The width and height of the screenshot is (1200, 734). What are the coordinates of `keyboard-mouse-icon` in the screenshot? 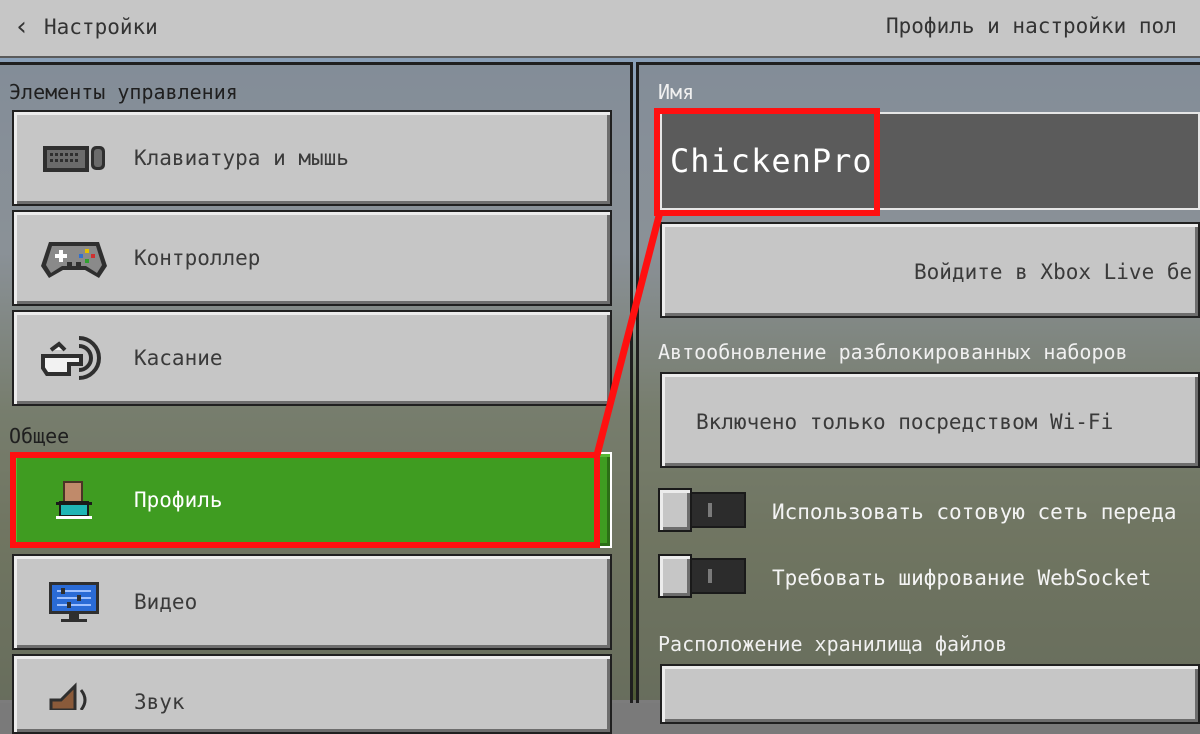 It's located at (74, 158).